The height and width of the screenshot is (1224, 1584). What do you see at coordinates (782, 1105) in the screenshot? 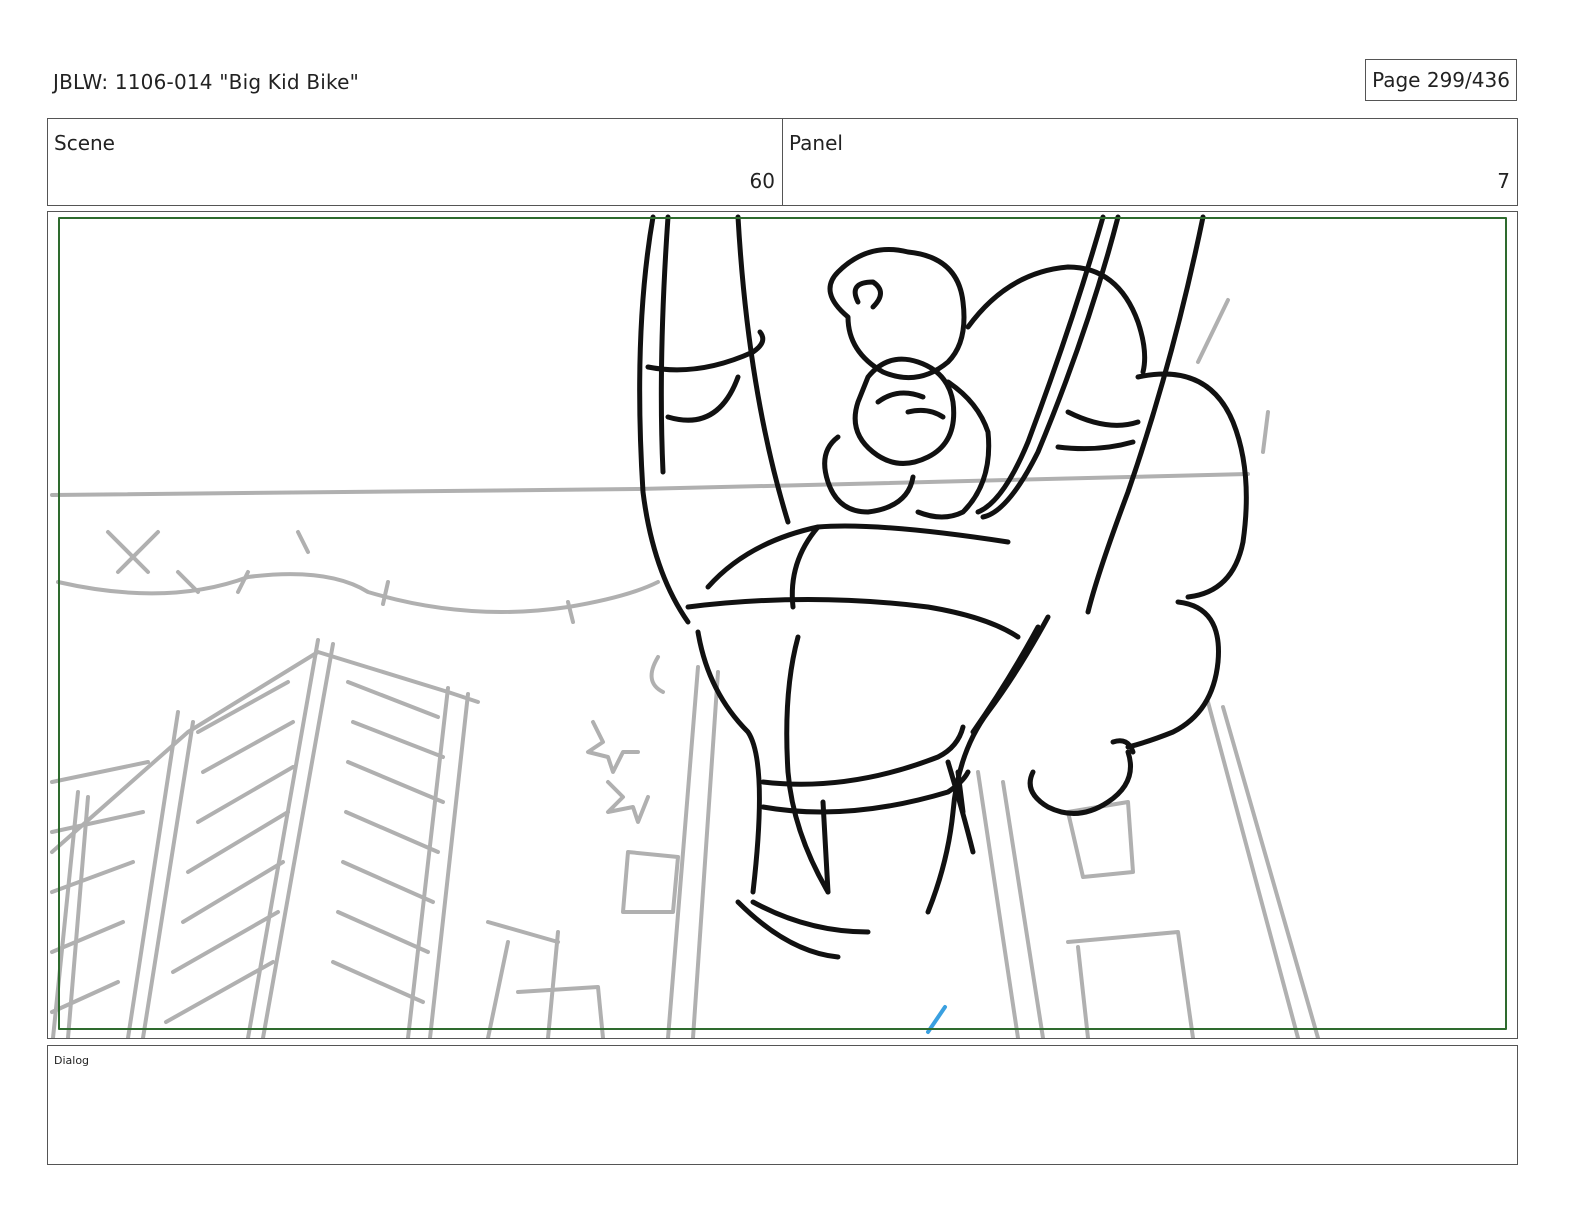
I see `dialog-box: Dialog` at bounding box center [782, 1105].